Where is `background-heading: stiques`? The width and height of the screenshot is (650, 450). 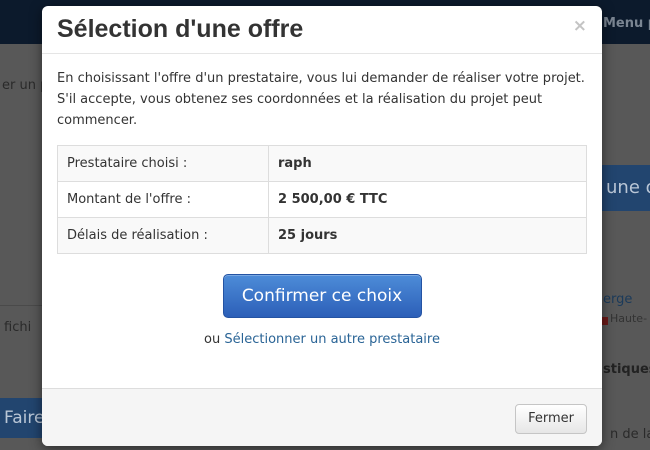 background-heading: stiques is located at coordinates (626, 369).